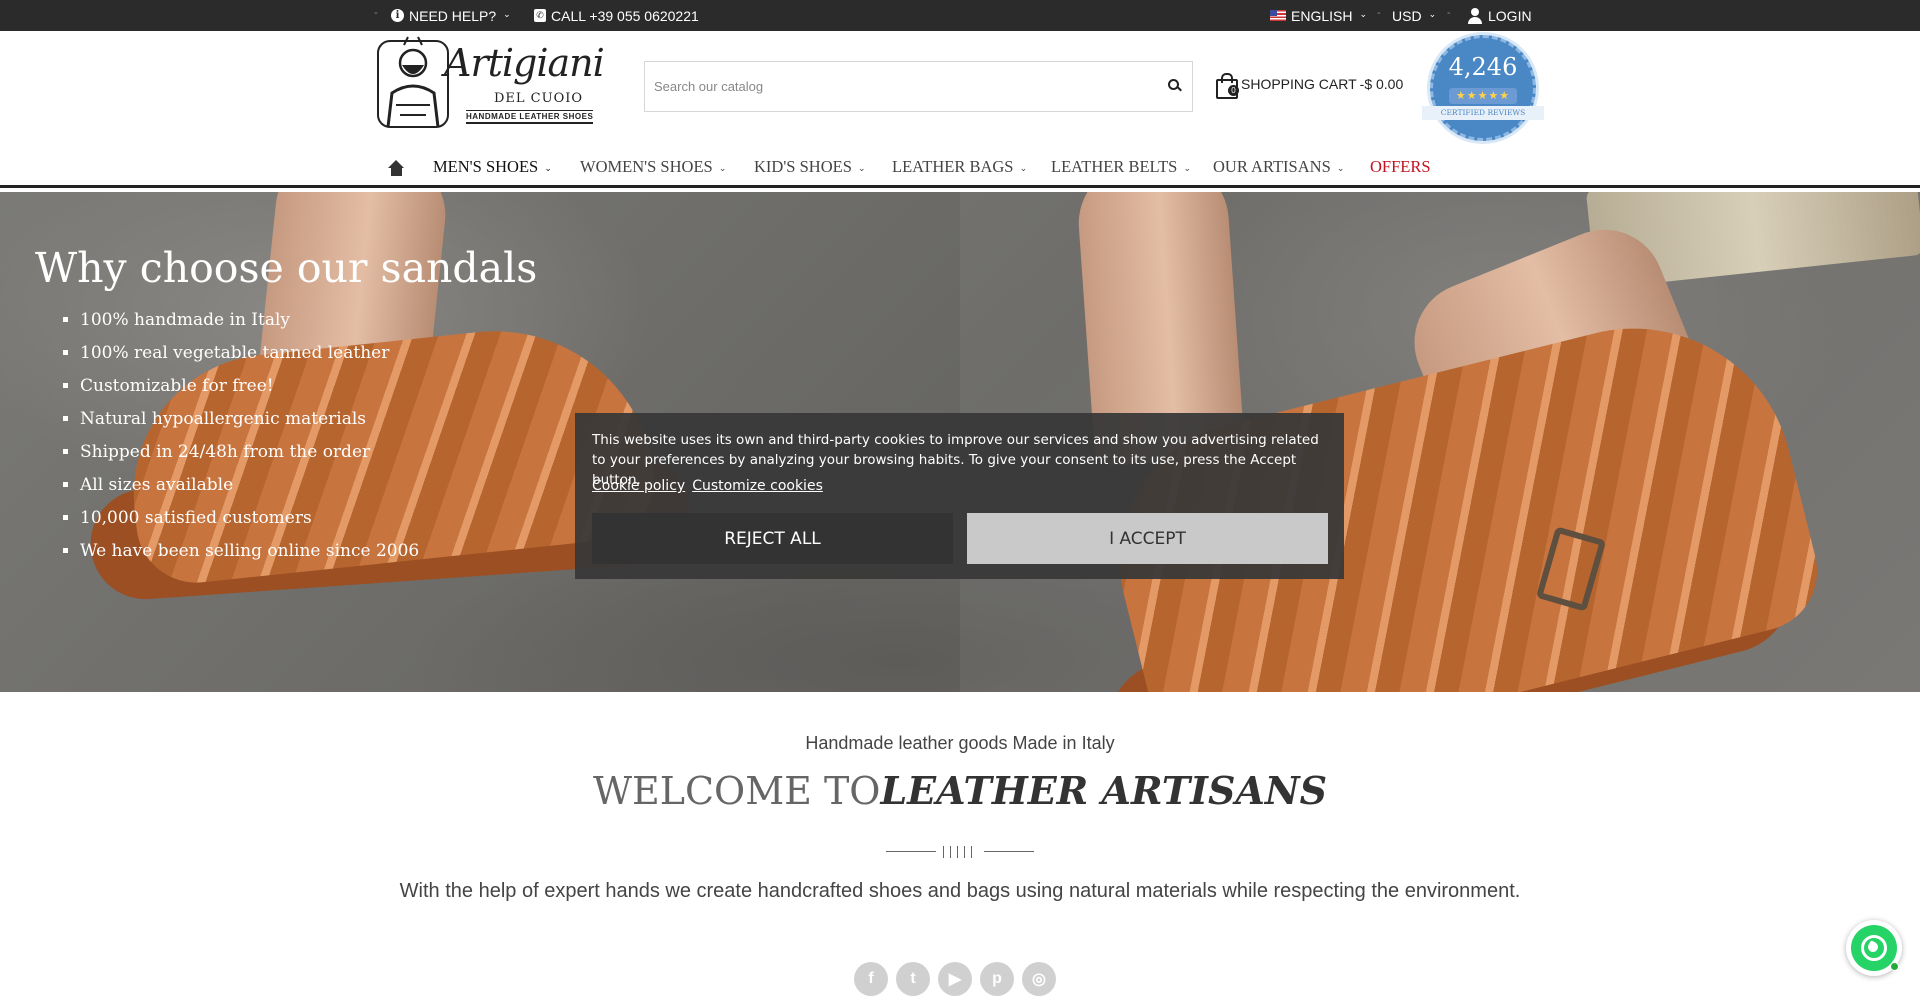 The width and height of the screenshot is (1920, 996). Describe the element at coordinates (1322, 15) in the screenshot. I see `language-label: ENGLISH` at that location.